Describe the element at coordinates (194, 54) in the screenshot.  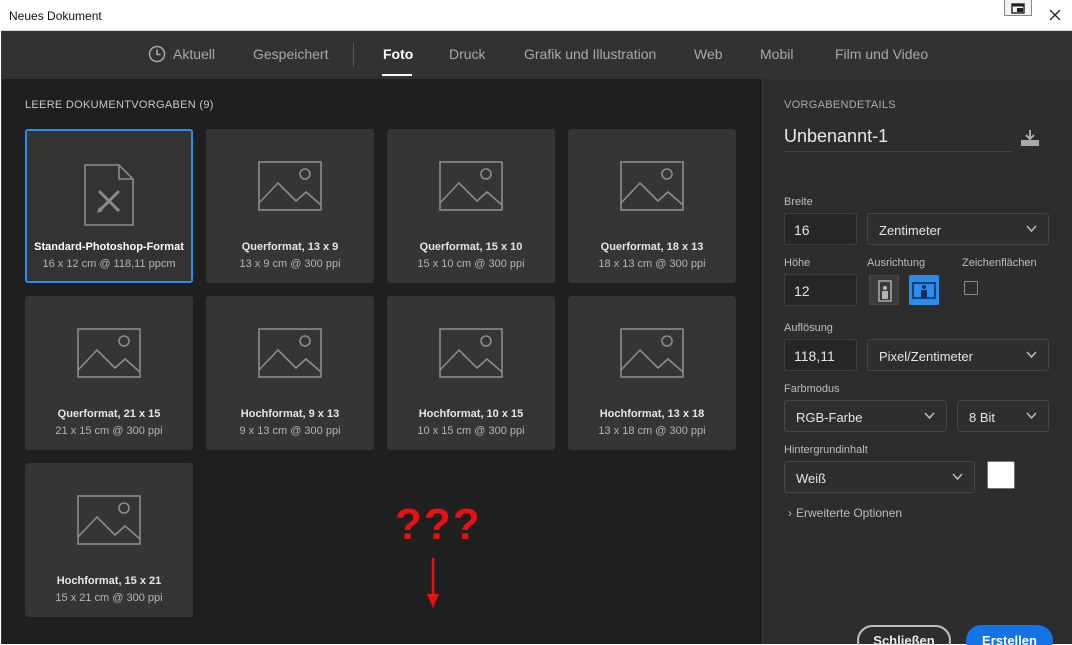
I see `tab-aktuell: Aktuell` at that location.